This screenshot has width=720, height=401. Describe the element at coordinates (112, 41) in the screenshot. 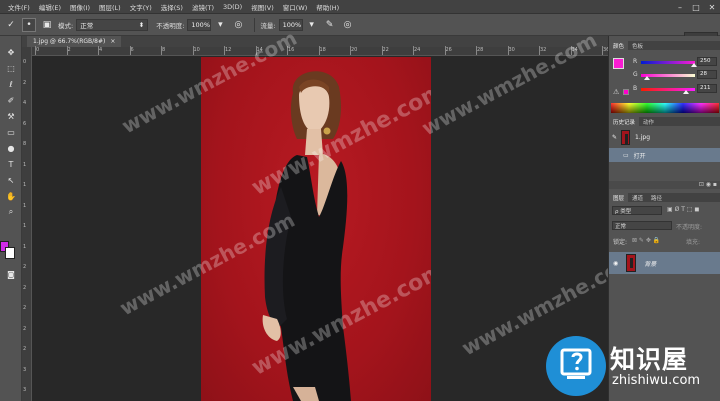

I see `close-tab-icon: ×` at that location.